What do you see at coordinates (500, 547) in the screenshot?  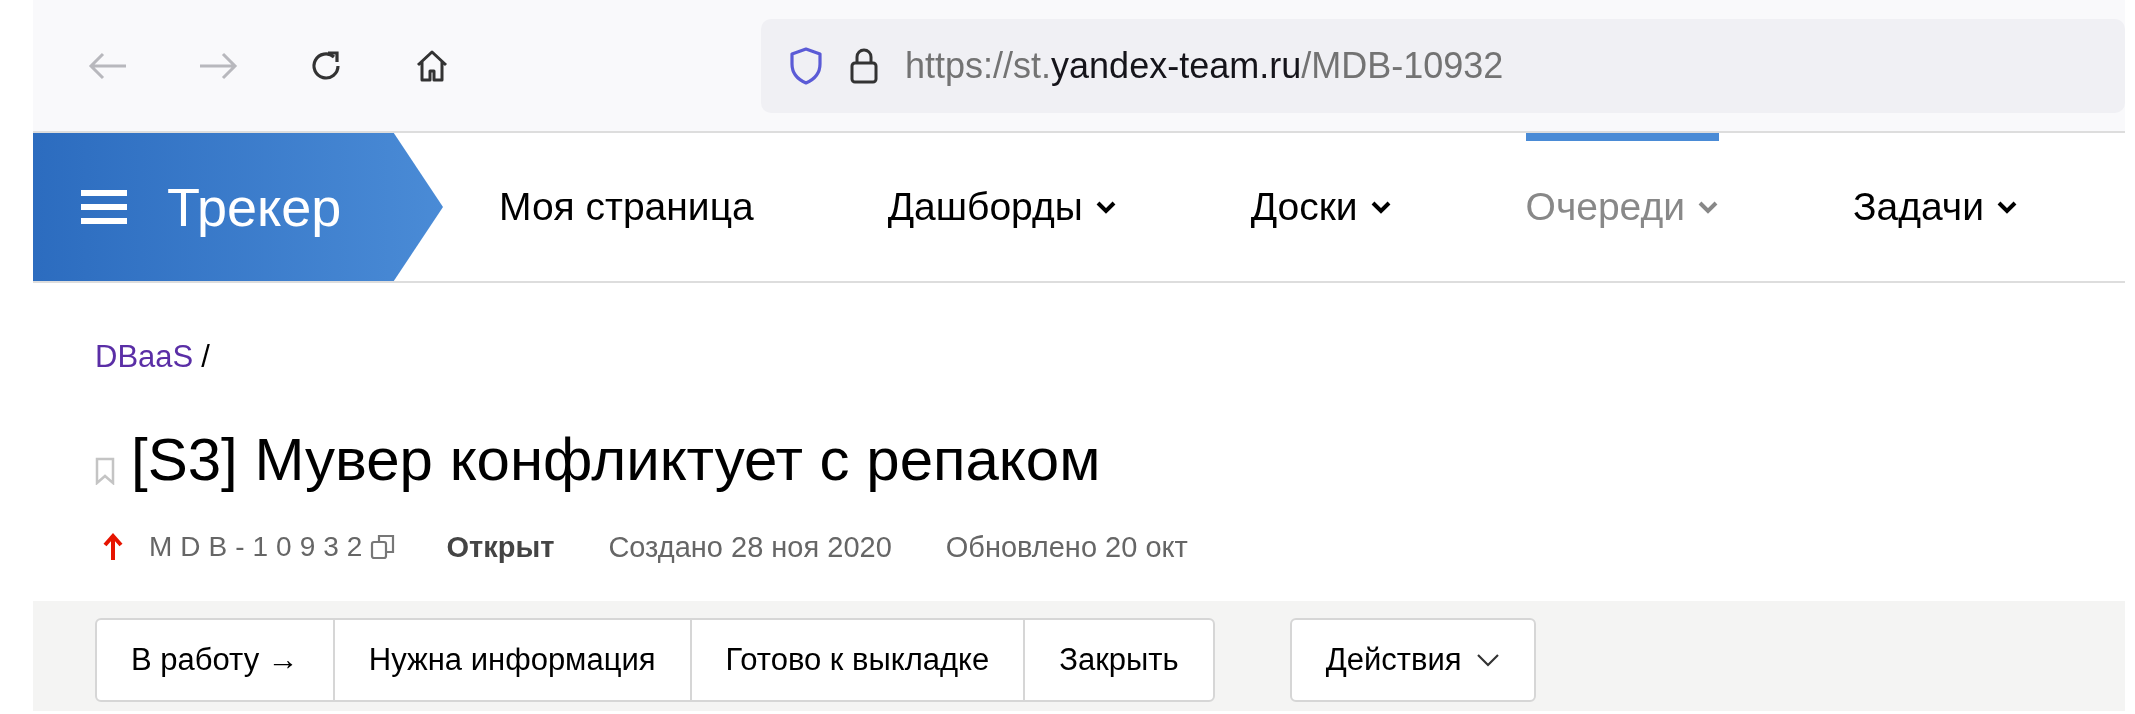 I see `issue-status: Открыт` at bounding box center [500, 547].